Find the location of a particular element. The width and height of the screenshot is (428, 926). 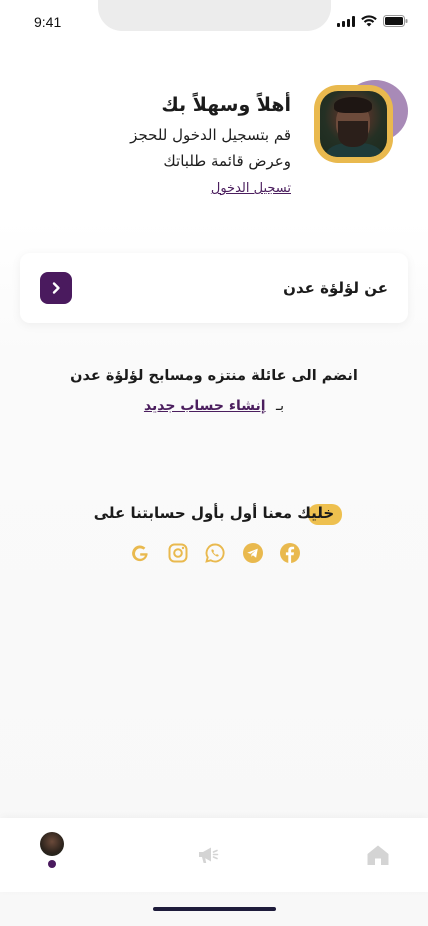

wifi-icon is located at coordinates (369, 21).